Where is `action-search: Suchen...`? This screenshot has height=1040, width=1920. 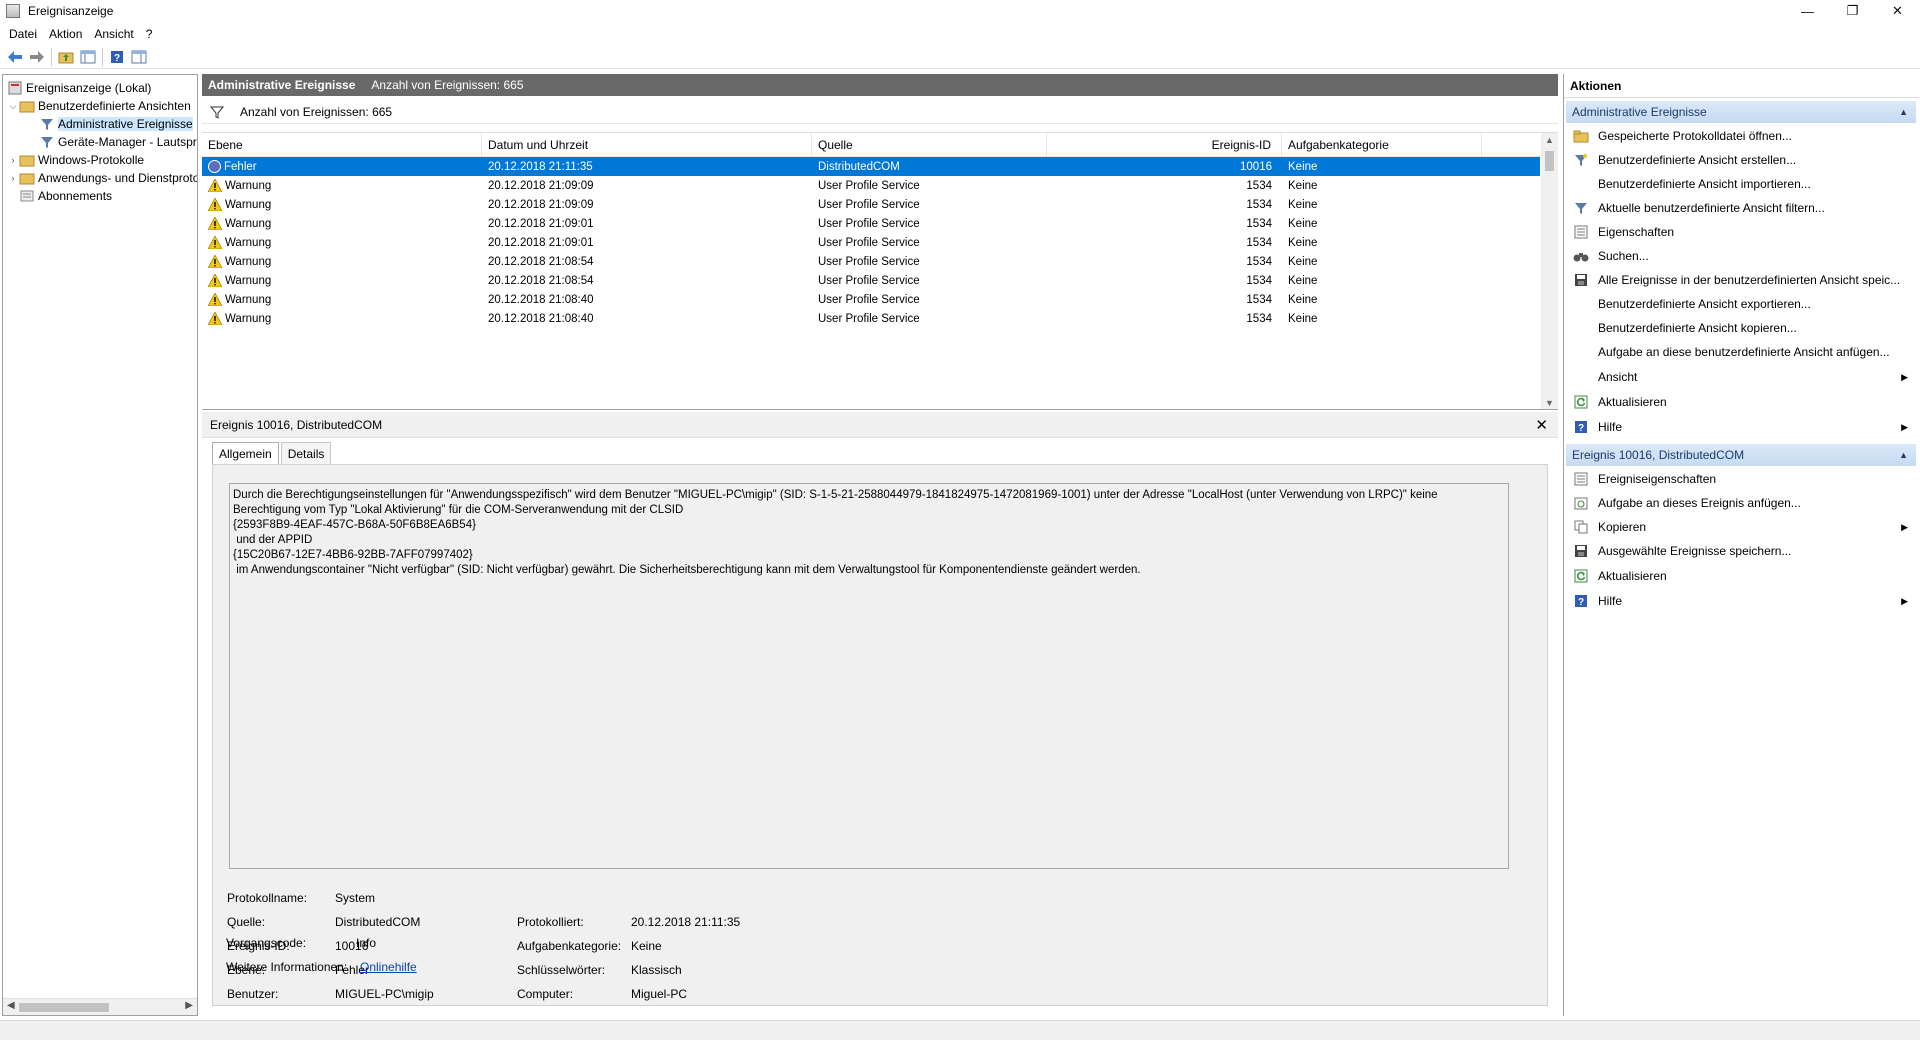
action-search: Suchen... is located at coordinates (1741, 256).